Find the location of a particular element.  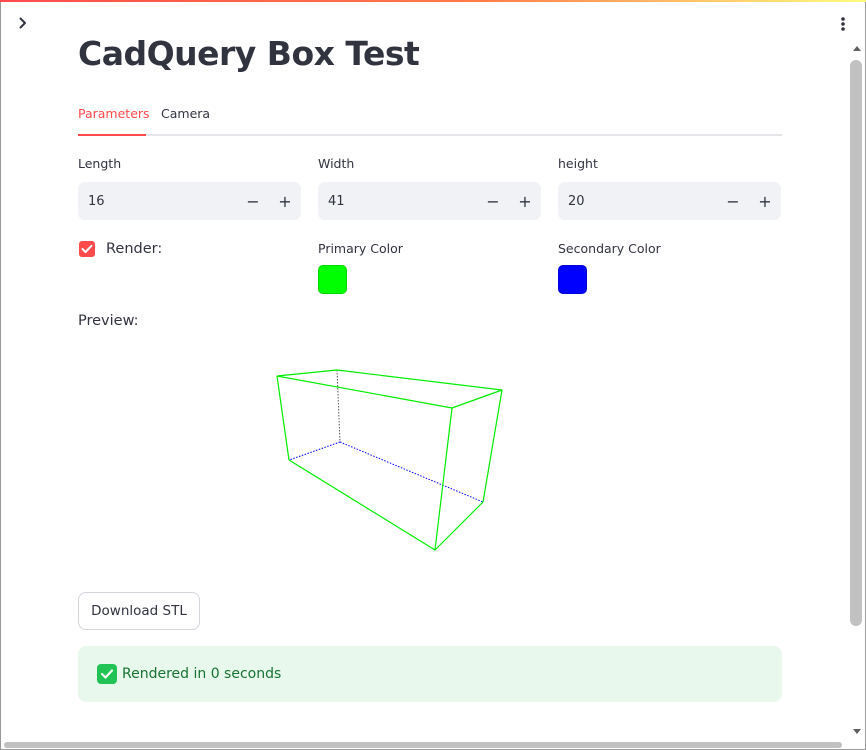

length-input: 16 − + is located at coordinates (189, 201).